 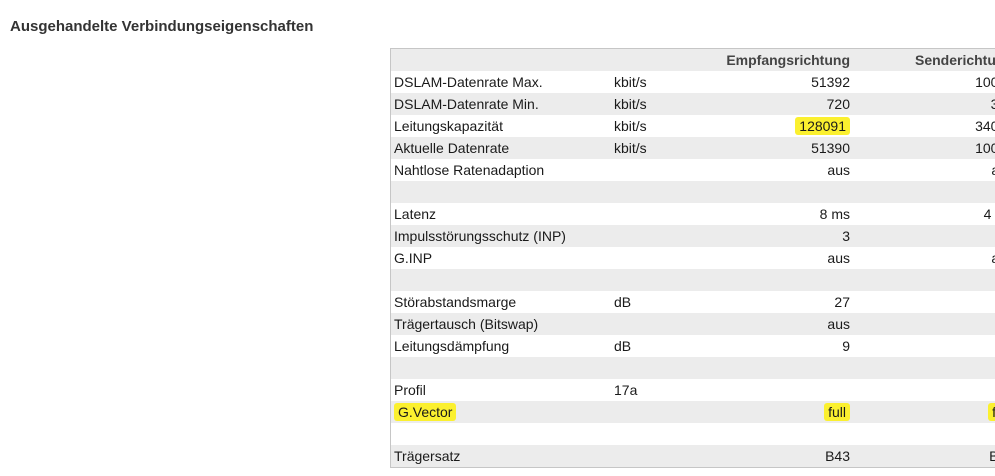 What do you see at coordinates (500, 302) in the screenshot?
I see `row-label: Störabstandsmarge` at bounding box center [500, 302].